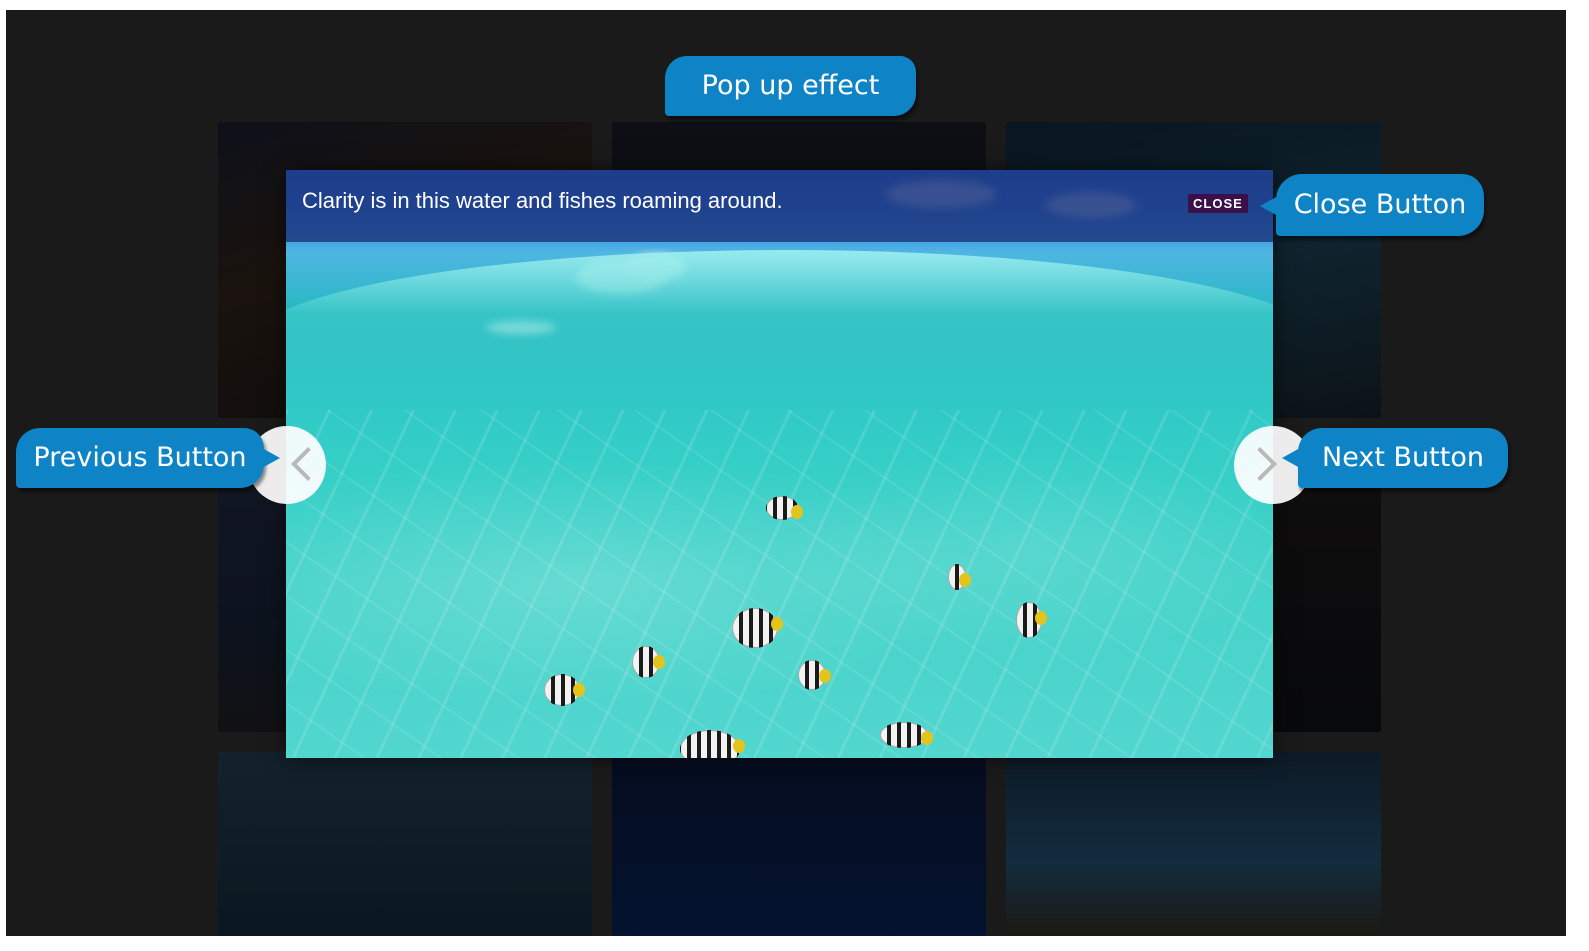 The height and width of the screenshot is (951, 1589). Describe the element at coordinates (1260, 464) in the screenshot. I see `chevron-right-icon` at that location.